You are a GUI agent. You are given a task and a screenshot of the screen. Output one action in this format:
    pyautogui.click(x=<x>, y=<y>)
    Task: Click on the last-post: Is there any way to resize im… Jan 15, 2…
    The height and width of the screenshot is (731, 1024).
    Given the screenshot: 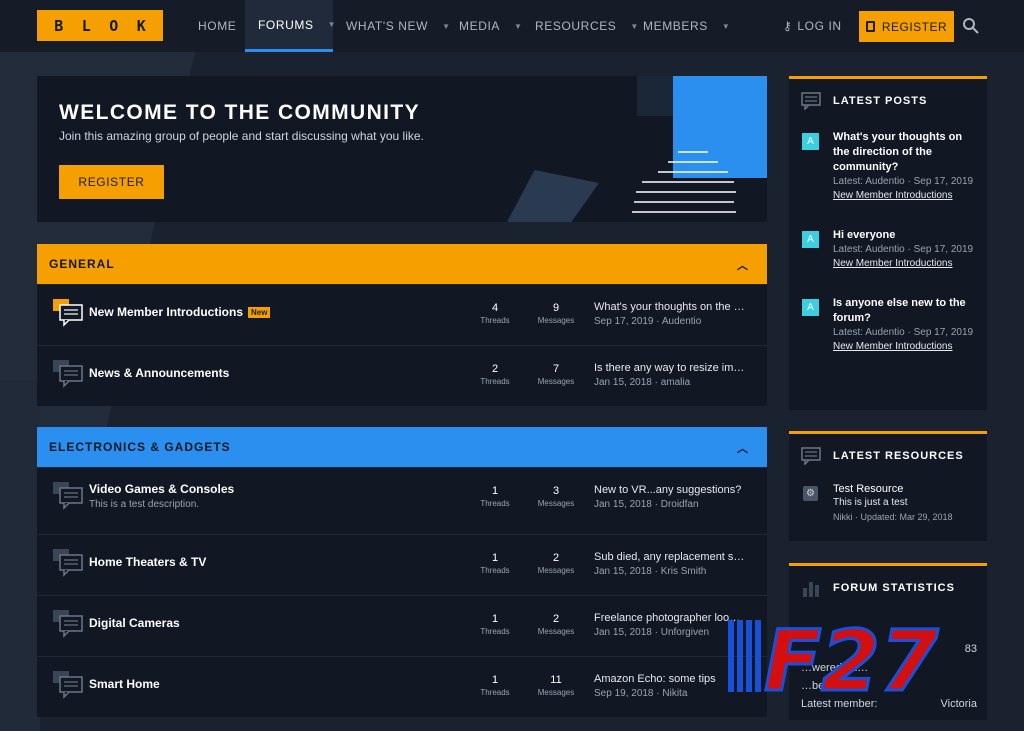 What is the action you would take?
    pyautogui.click(x=673, y=375)
    